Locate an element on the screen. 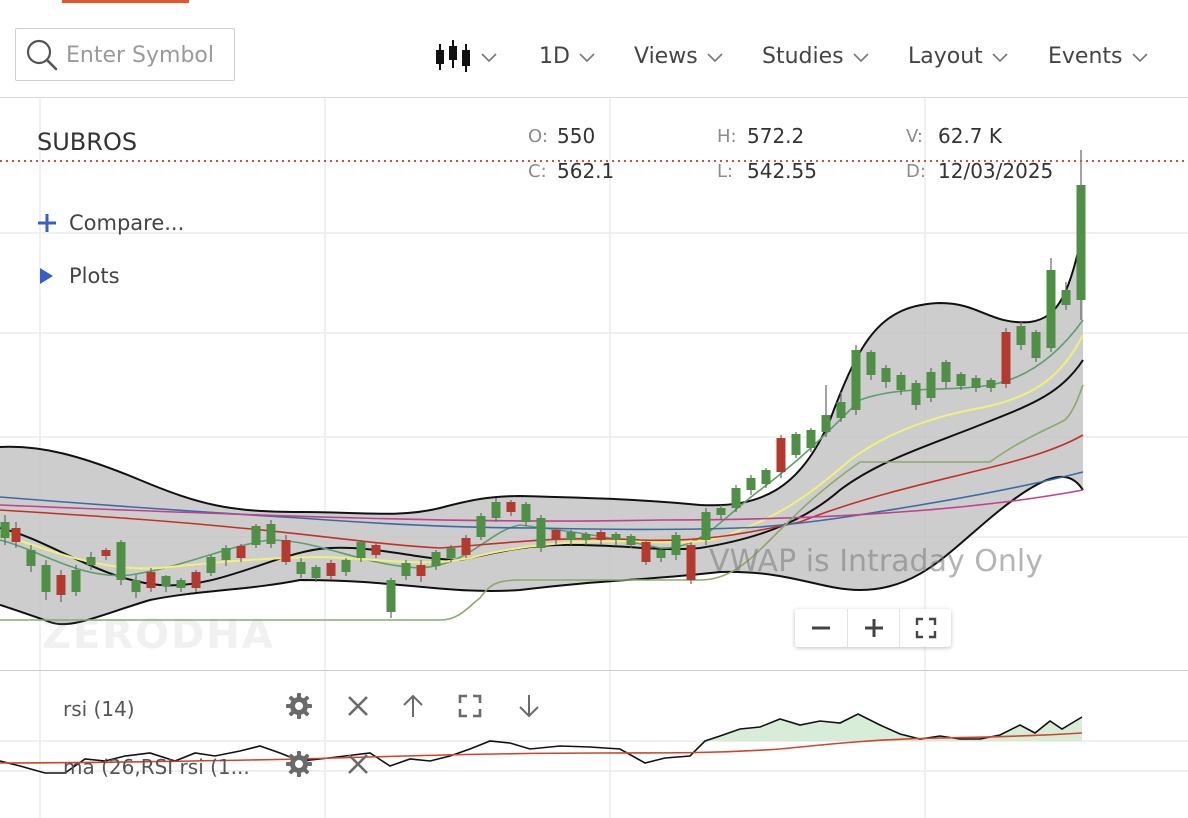  low-label: L: is located at coordinates (725, 171).